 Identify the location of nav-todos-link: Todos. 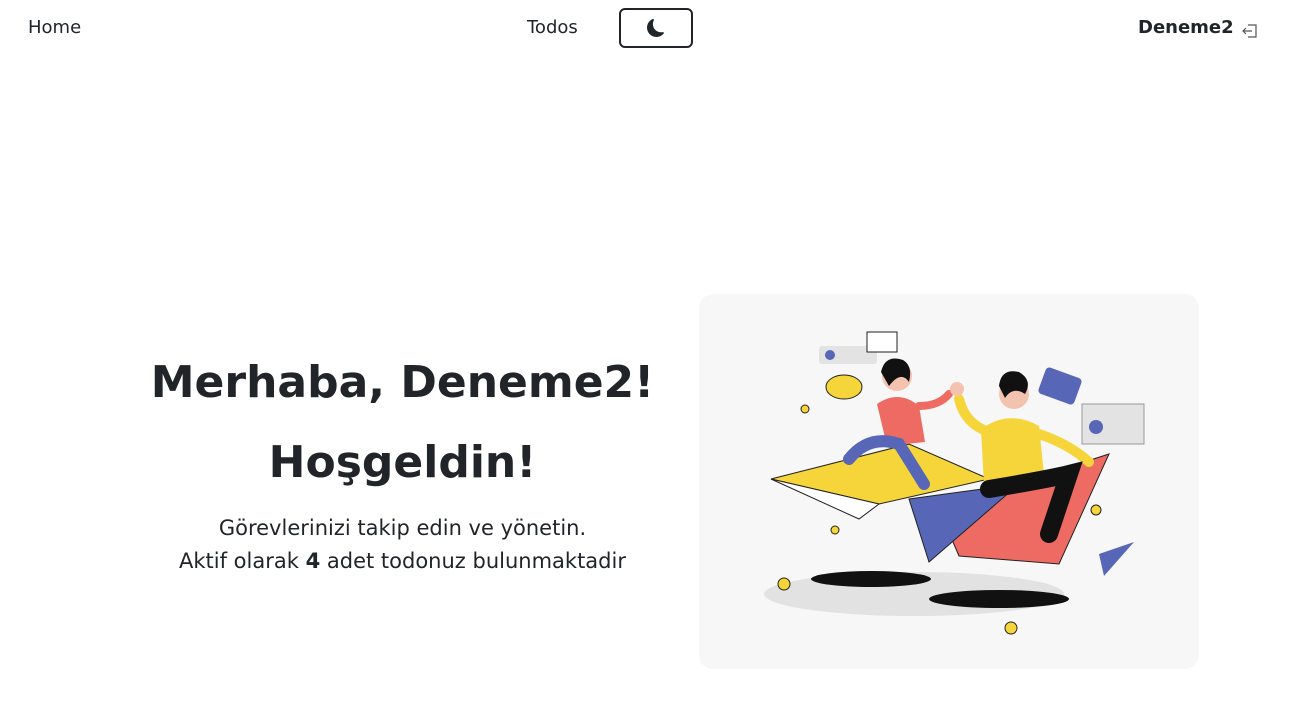
(552, 27).